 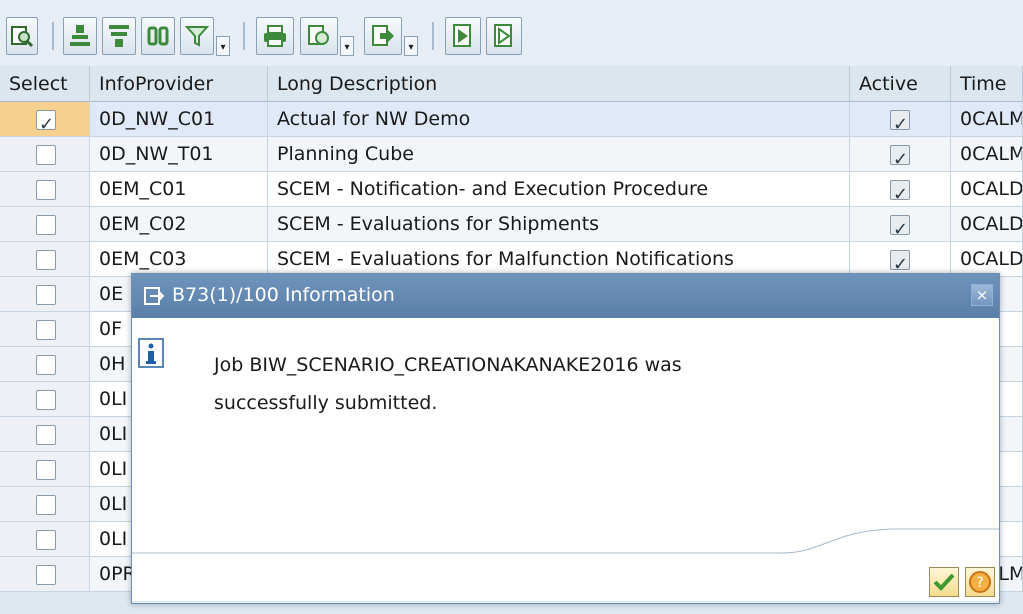 I want to click on filter-icon, so click(x=197, y=36).